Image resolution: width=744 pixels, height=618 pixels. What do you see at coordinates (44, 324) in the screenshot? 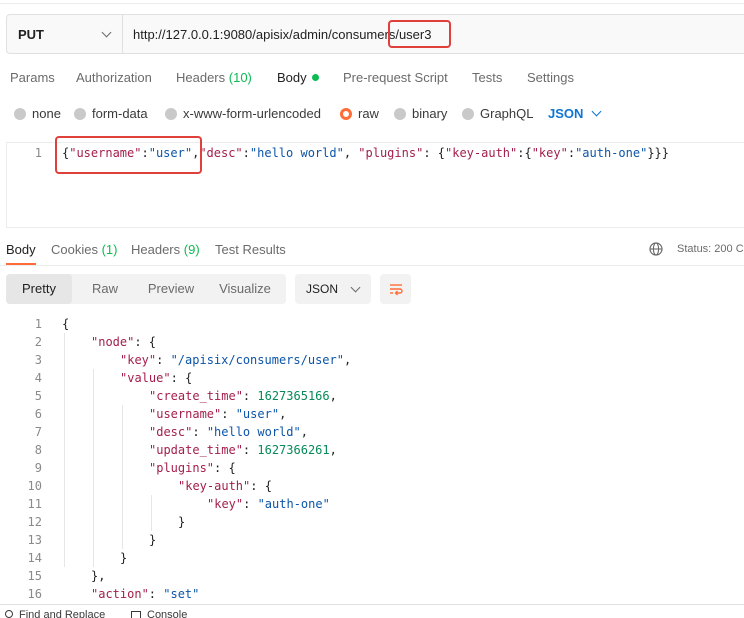
I see `code-line: 1{` at bounding box center [44, 324].